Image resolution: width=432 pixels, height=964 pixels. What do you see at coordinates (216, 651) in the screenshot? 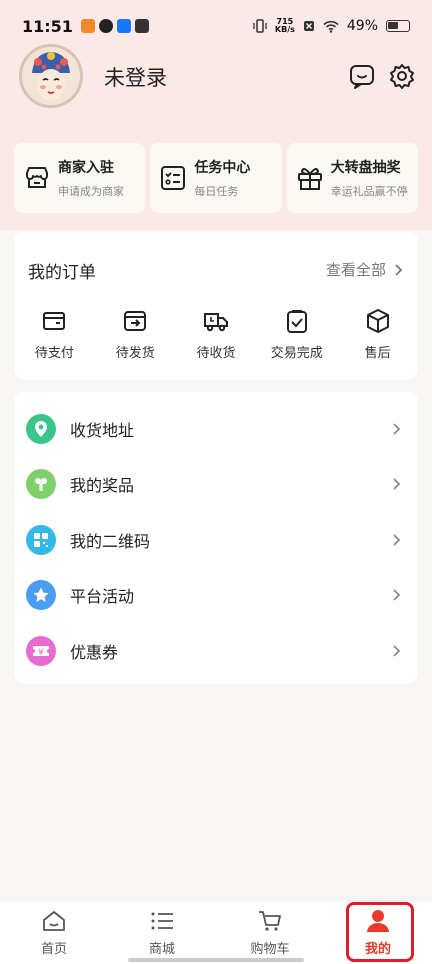
I see `menu-item-coupons: ¥ 优惠券` at bounding box center [216, 651].